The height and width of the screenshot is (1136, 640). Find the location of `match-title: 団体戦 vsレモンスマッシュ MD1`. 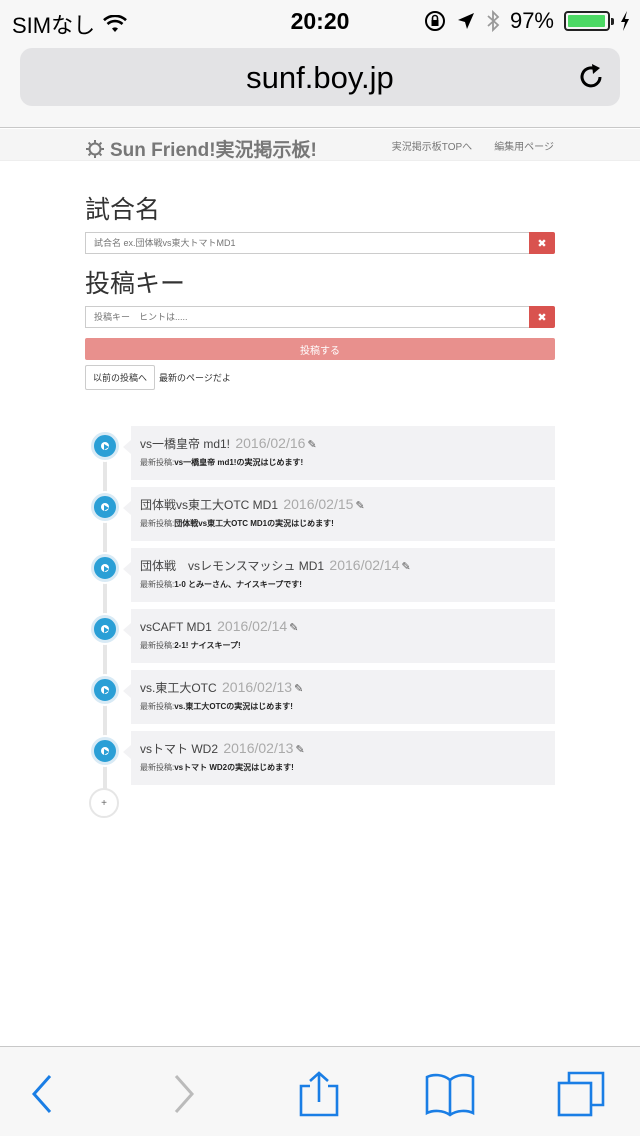

match-title: 団体戦 vsレモンスマッシュ MD1 is located at coordinates (232, 566).